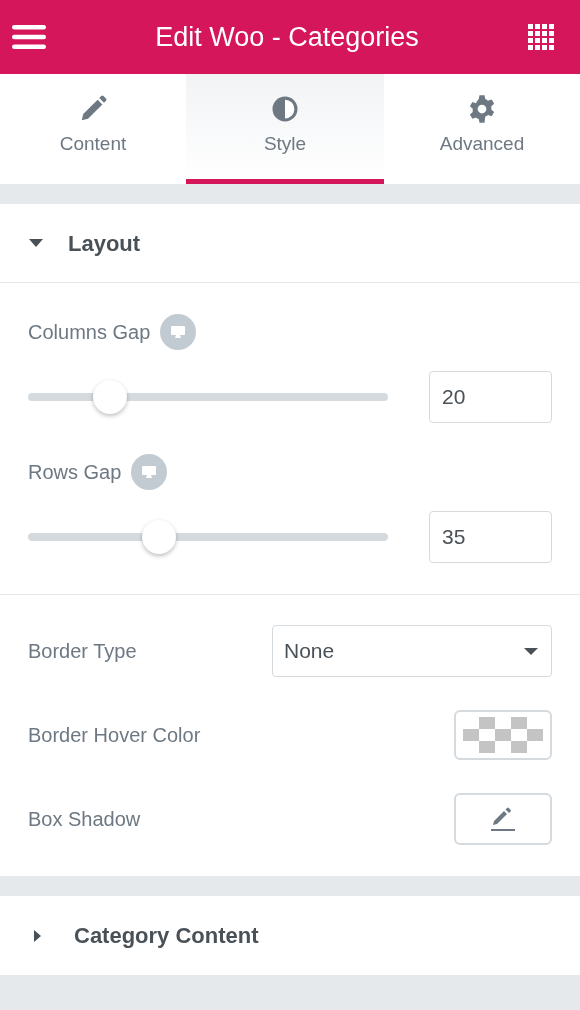 This screenshot has height=1010, width=580. I want to click on control-label: Border Hover Color, so click(114, 735).